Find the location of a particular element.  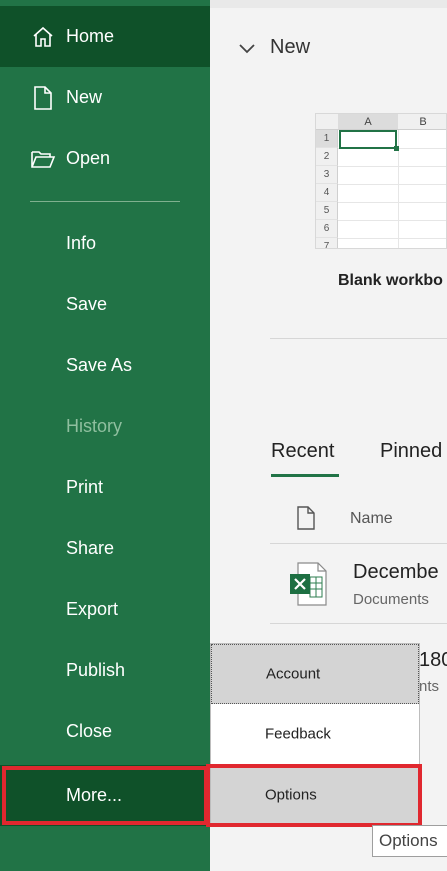

section-divider is located at coordinates (358, 338).